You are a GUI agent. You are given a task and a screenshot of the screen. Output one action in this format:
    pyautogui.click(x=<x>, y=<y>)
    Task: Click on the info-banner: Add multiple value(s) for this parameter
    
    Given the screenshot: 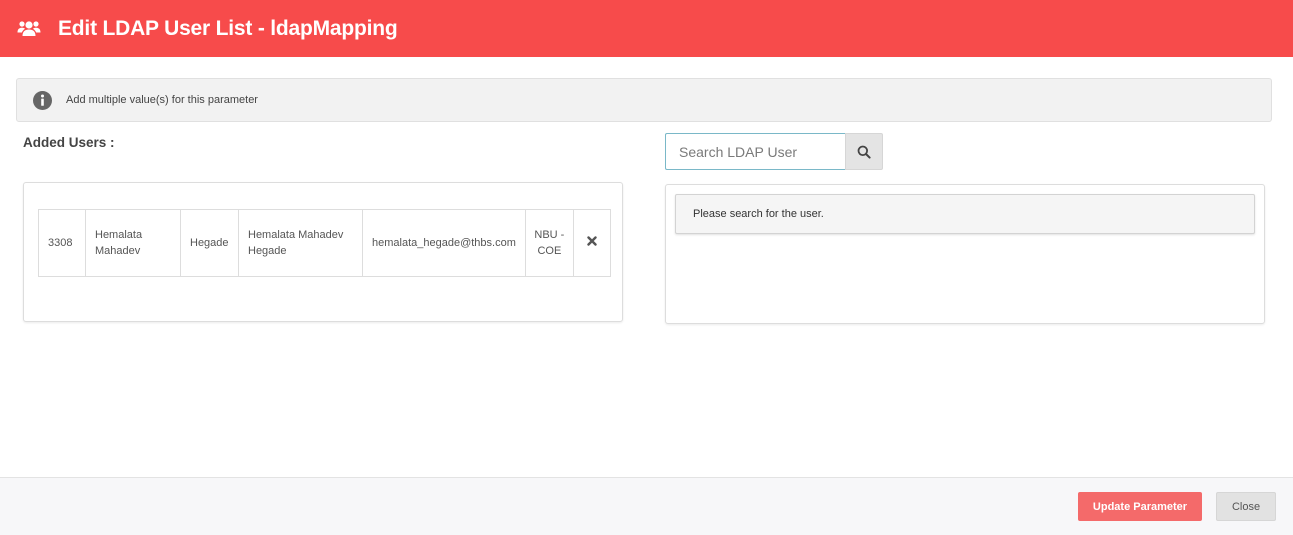 What is the action you would take?
    pyautogui.click(x=644, y=100)
    